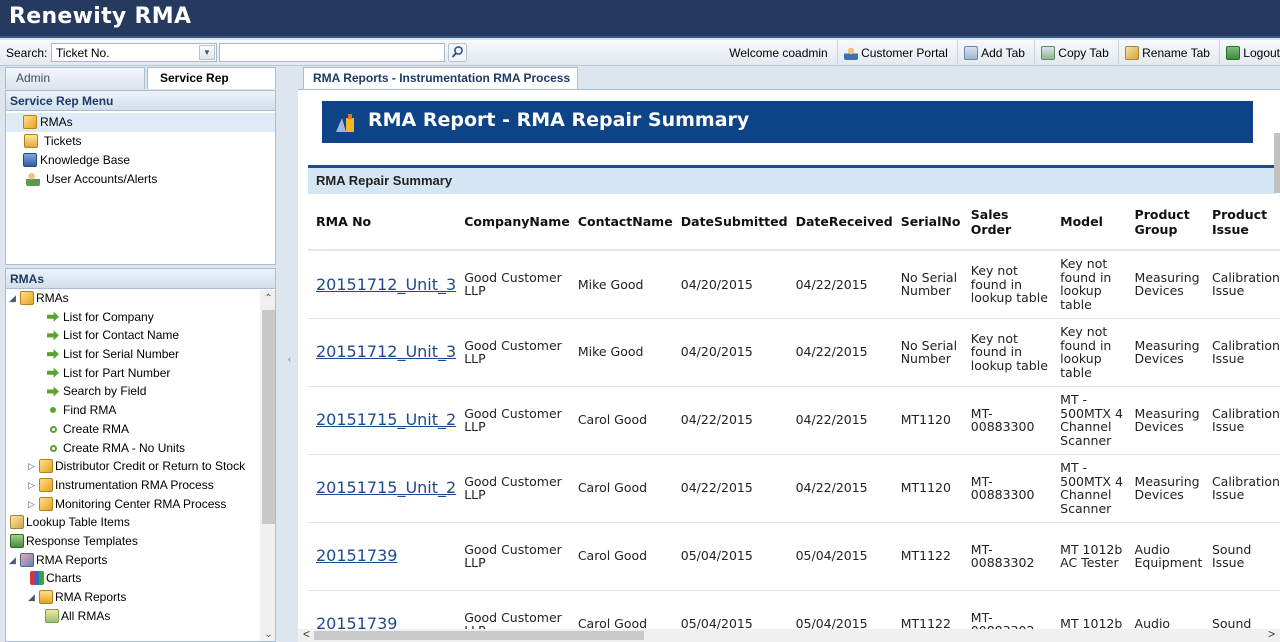 This screenshot has width=1280, height=642. What do you see at coordinates (1165, 222) in the screenshot?
I see `column-header: Product Group` at bounding box center [1165, 222].